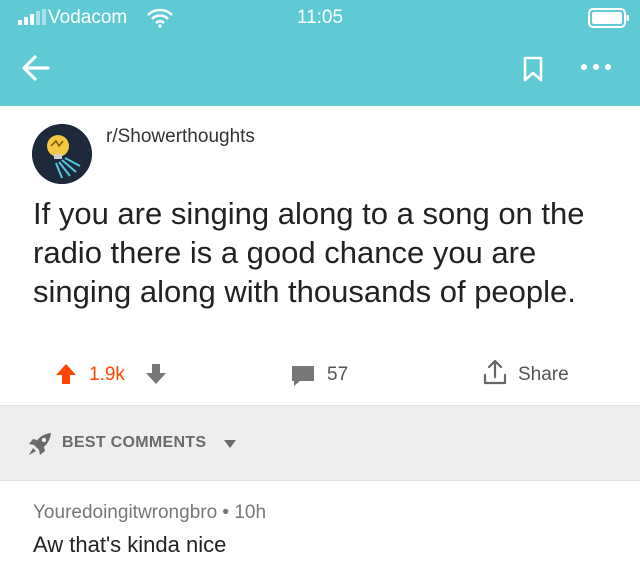  What do you see at coordinates (320, 443) in the screenshot?
I see `comment-sort-selector: BEST COMMENTS` at bounding box center [320, 443].